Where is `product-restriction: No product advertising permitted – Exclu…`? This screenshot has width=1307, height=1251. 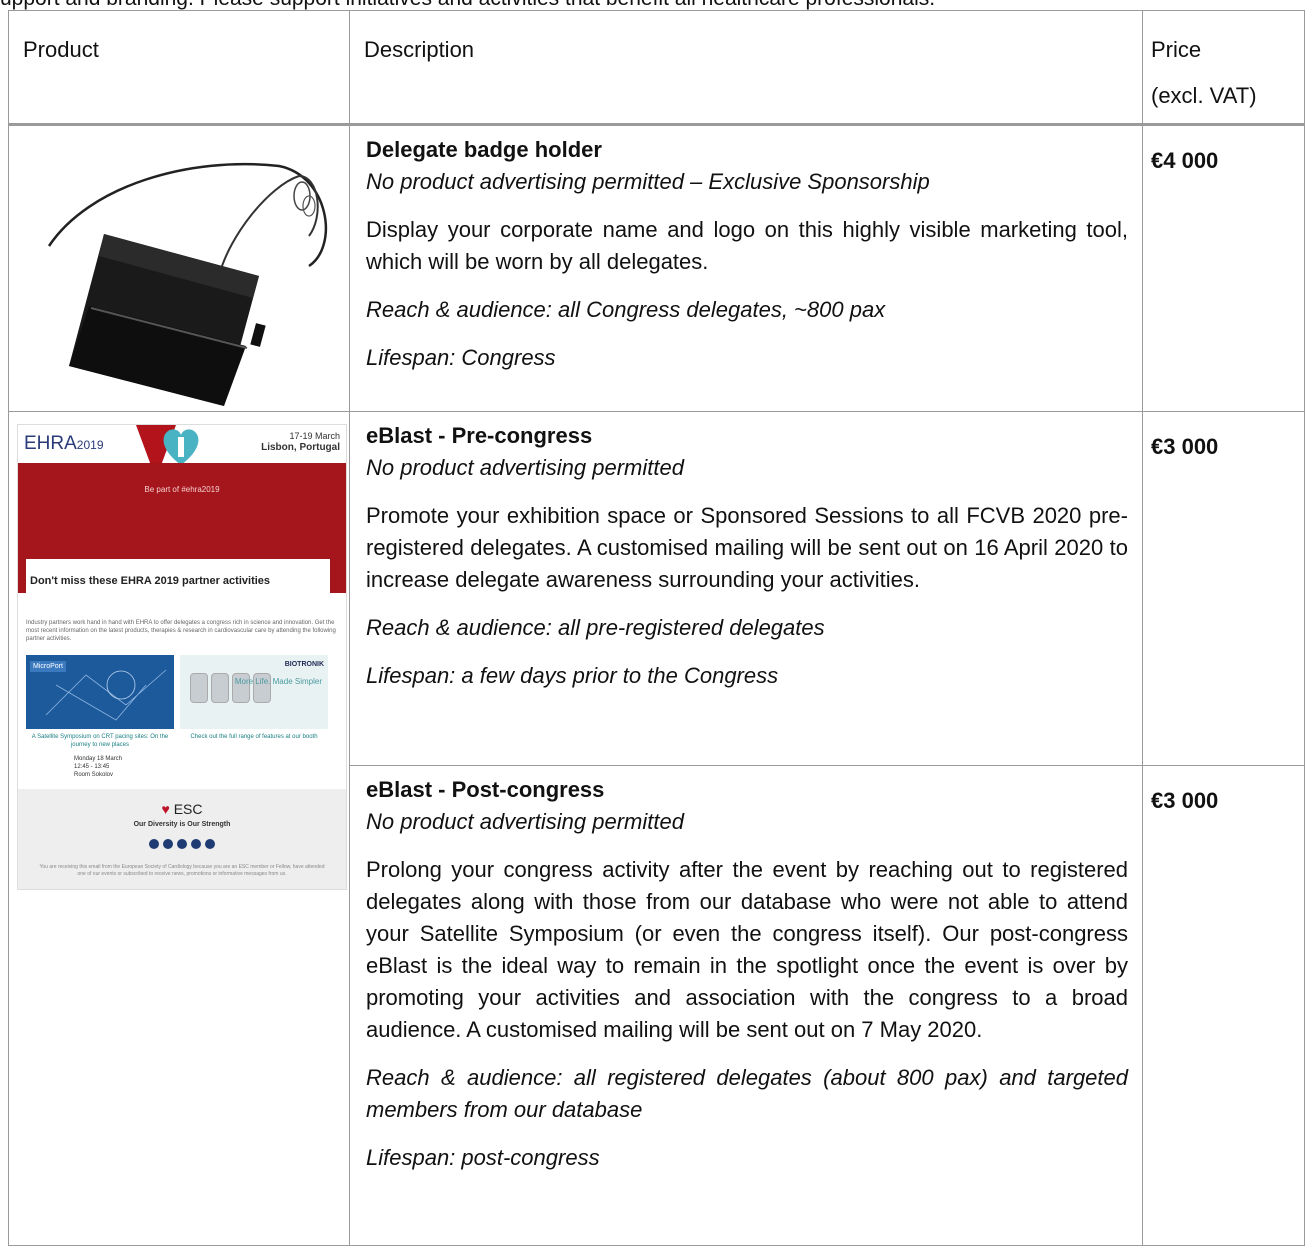 product-restriction: No product advertising permitted – Exclu… is located at coordinates (648, 181).